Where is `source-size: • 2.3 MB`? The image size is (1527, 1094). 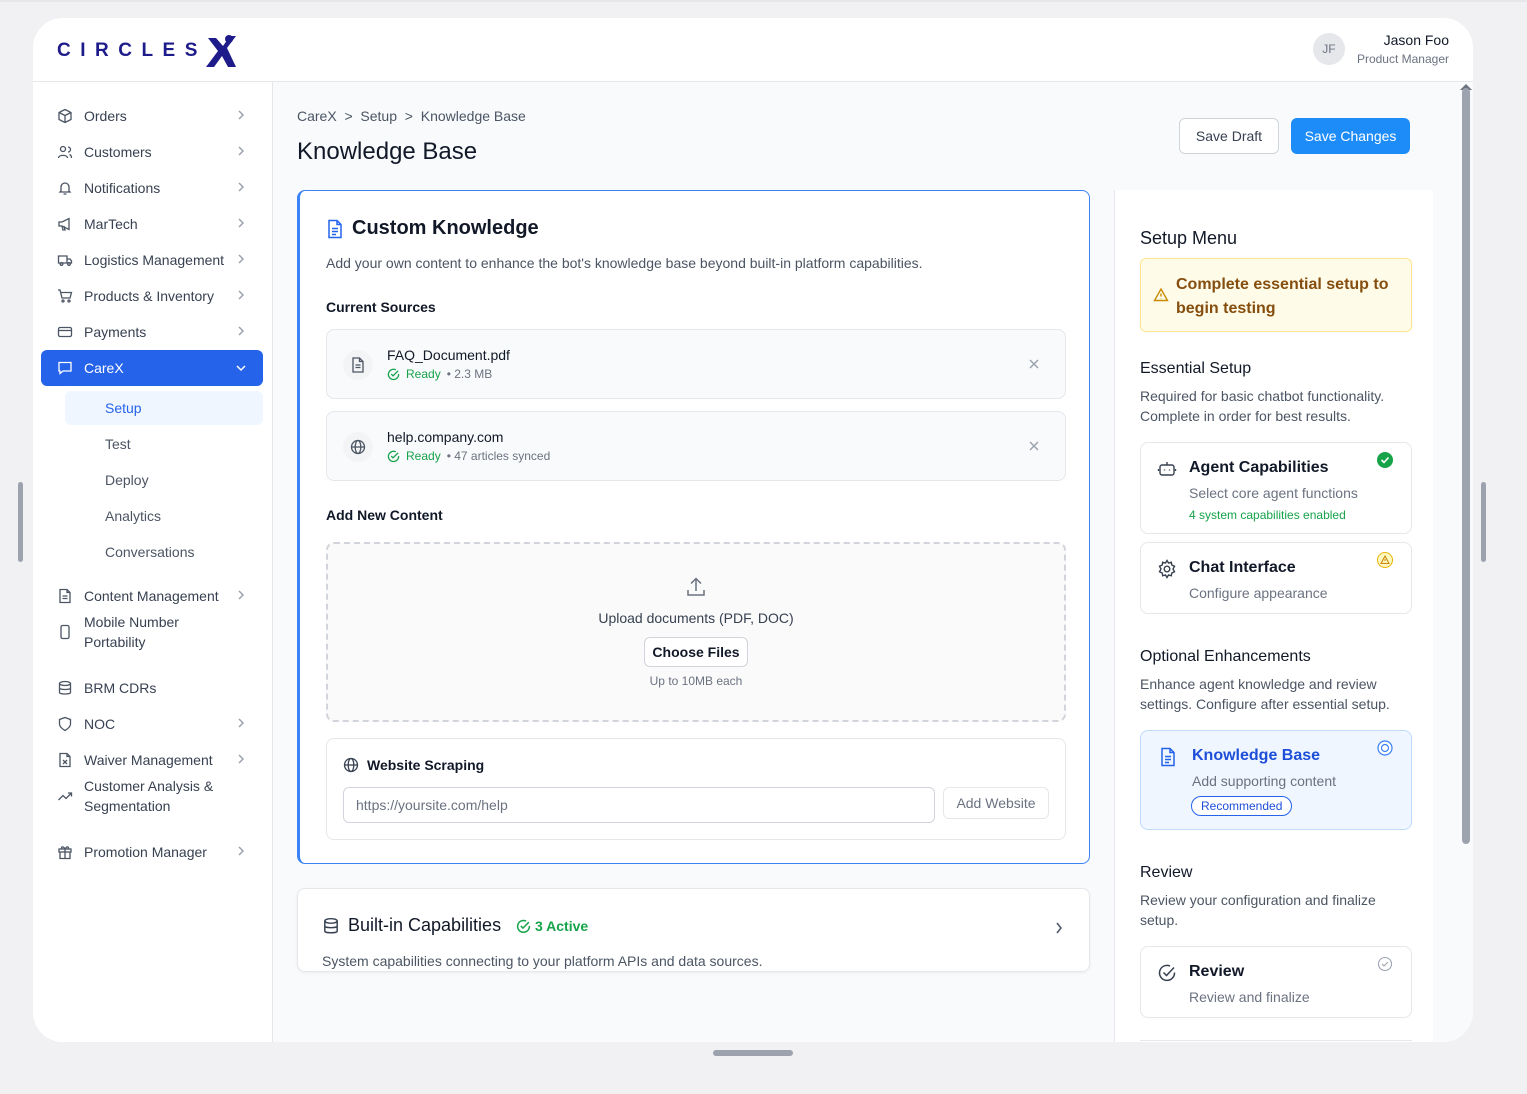
source-size: • 2.3 MB is located at coordinates (469, 374).